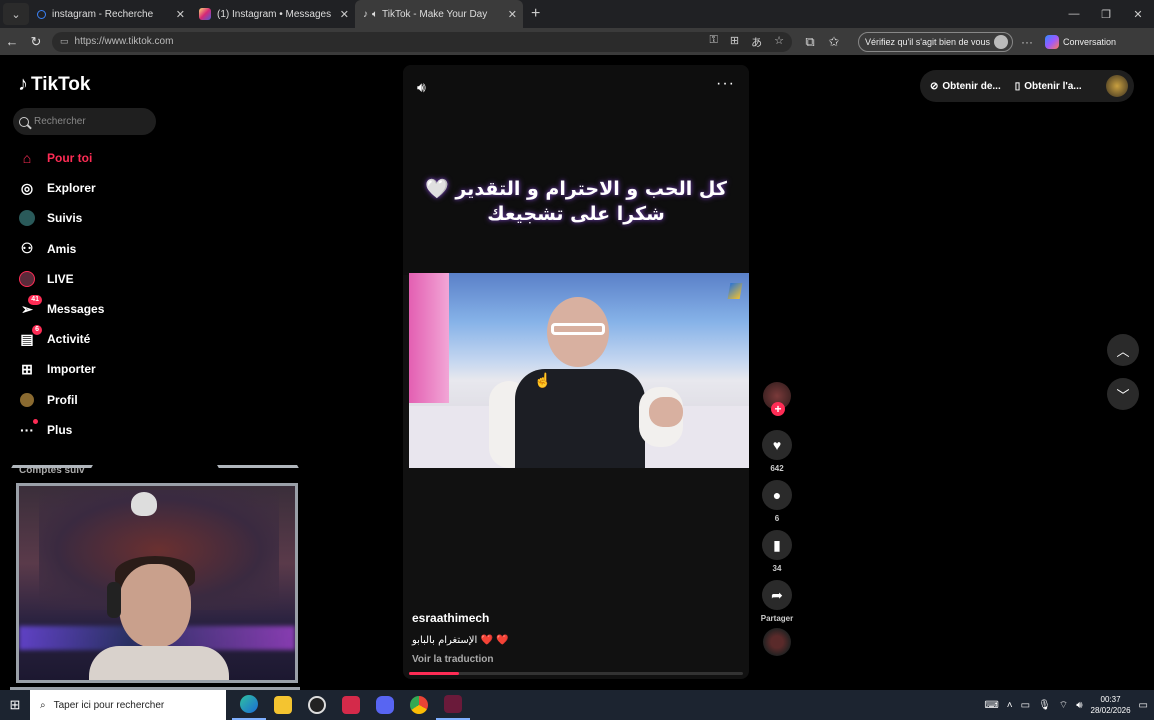 The height and width of the screenshot is (720, 1154). Describe the element at coordinates (777, 445) in the screenshot. I see `like-button: ♥` at that location.